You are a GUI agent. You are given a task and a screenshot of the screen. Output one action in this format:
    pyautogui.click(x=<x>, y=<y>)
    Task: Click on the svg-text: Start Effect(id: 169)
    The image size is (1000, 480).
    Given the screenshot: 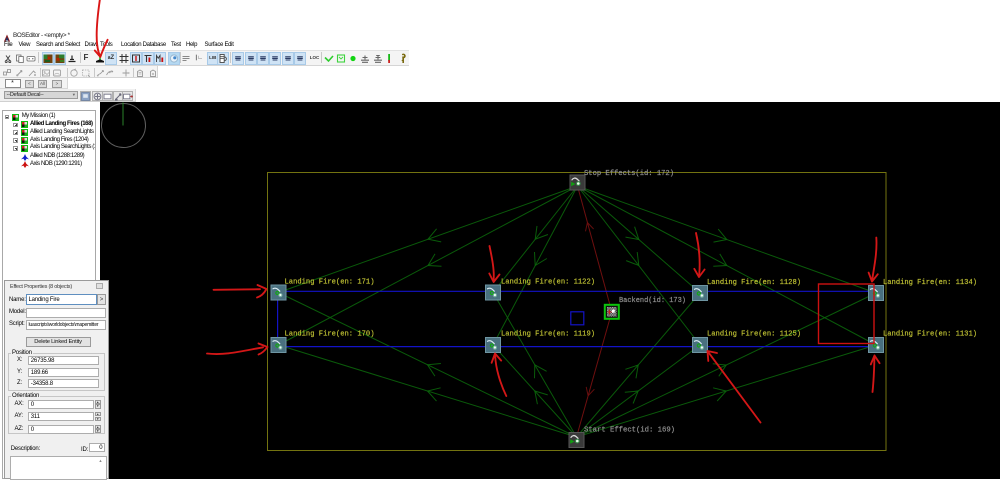 What is the action you would take?
    pyautogui.click(x=629, y=431)
    